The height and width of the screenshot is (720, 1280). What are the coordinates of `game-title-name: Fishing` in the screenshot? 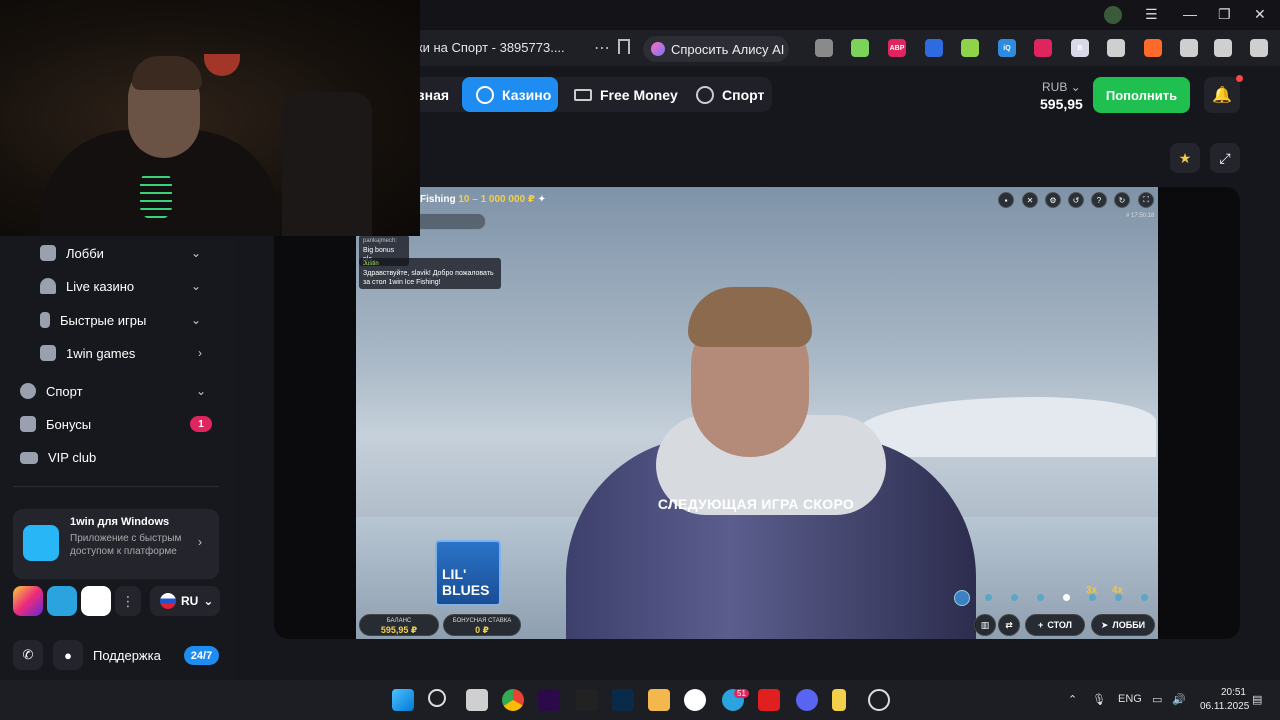 It's located at (438, 199).